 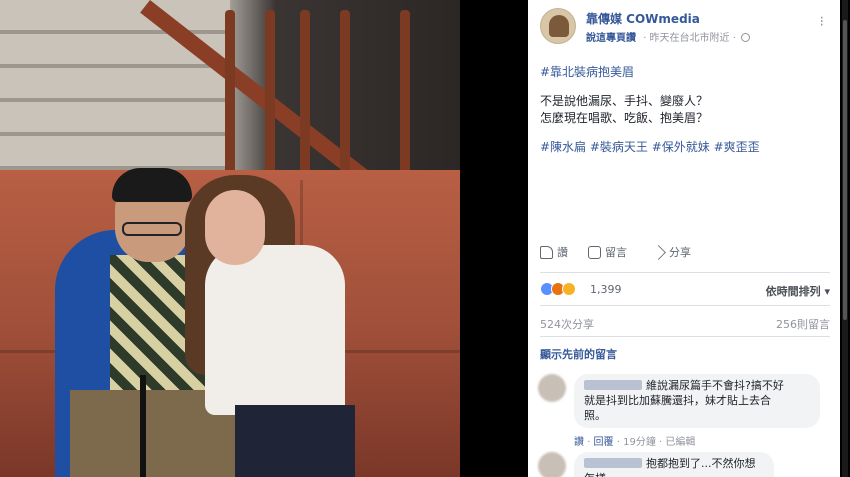 What do you see at coordinates (798, 291) in the screenshot?
I see `sort-comments-dropdown: 依時間排列 ▾` at bounding box center [798, 291].